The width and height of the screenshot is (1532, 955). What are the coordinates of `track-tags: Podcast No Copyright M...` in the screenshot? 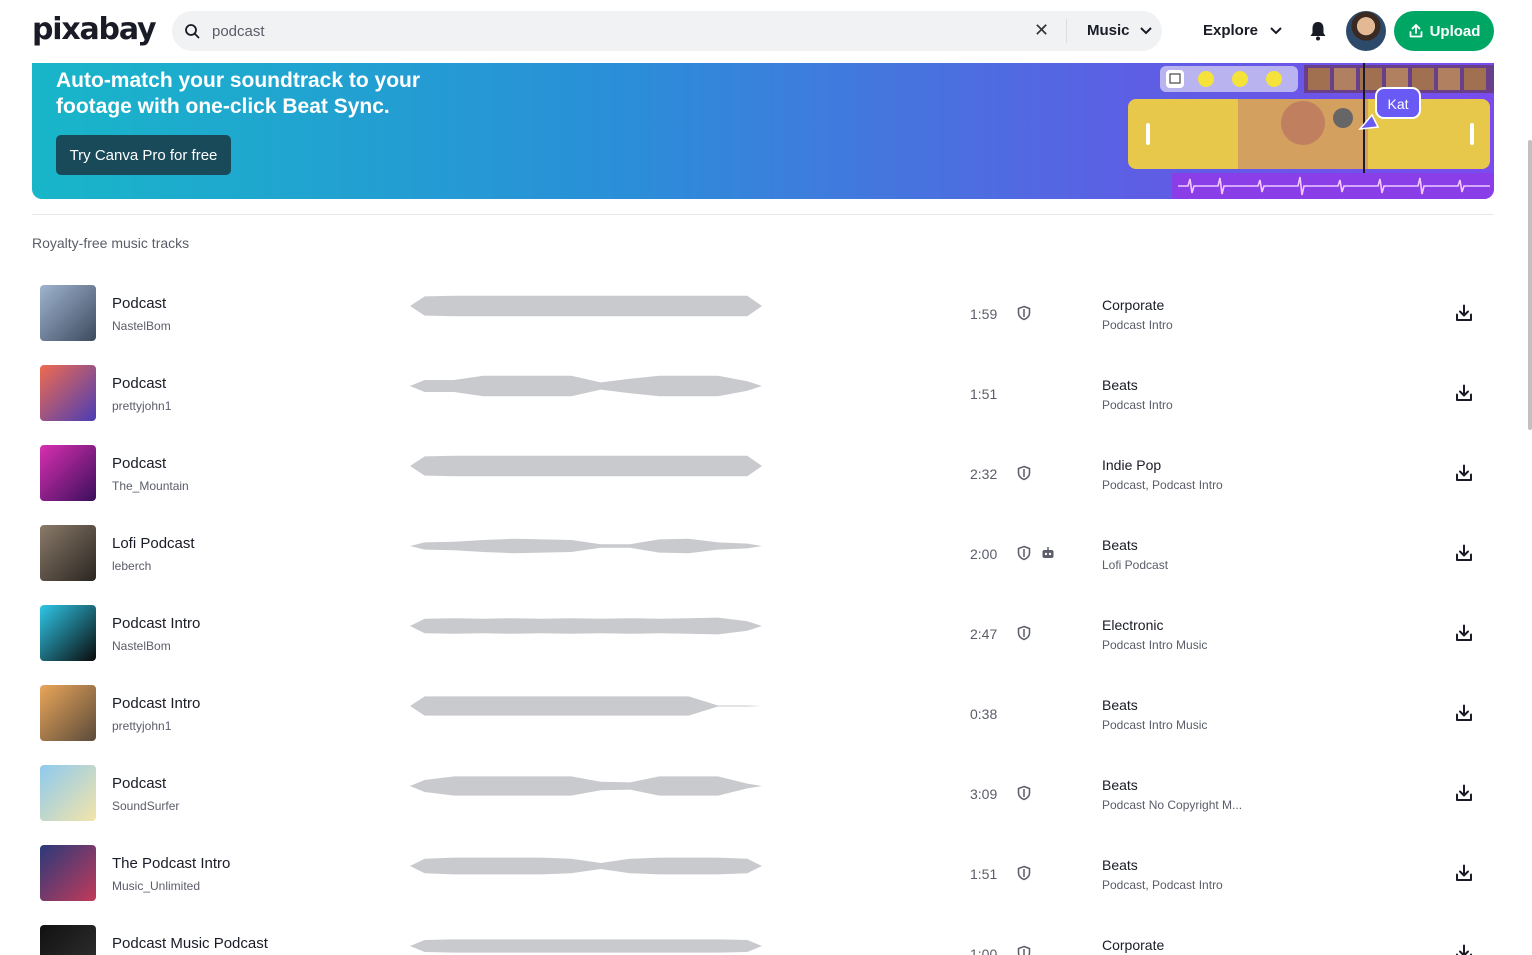 It's located at (1172, 805).